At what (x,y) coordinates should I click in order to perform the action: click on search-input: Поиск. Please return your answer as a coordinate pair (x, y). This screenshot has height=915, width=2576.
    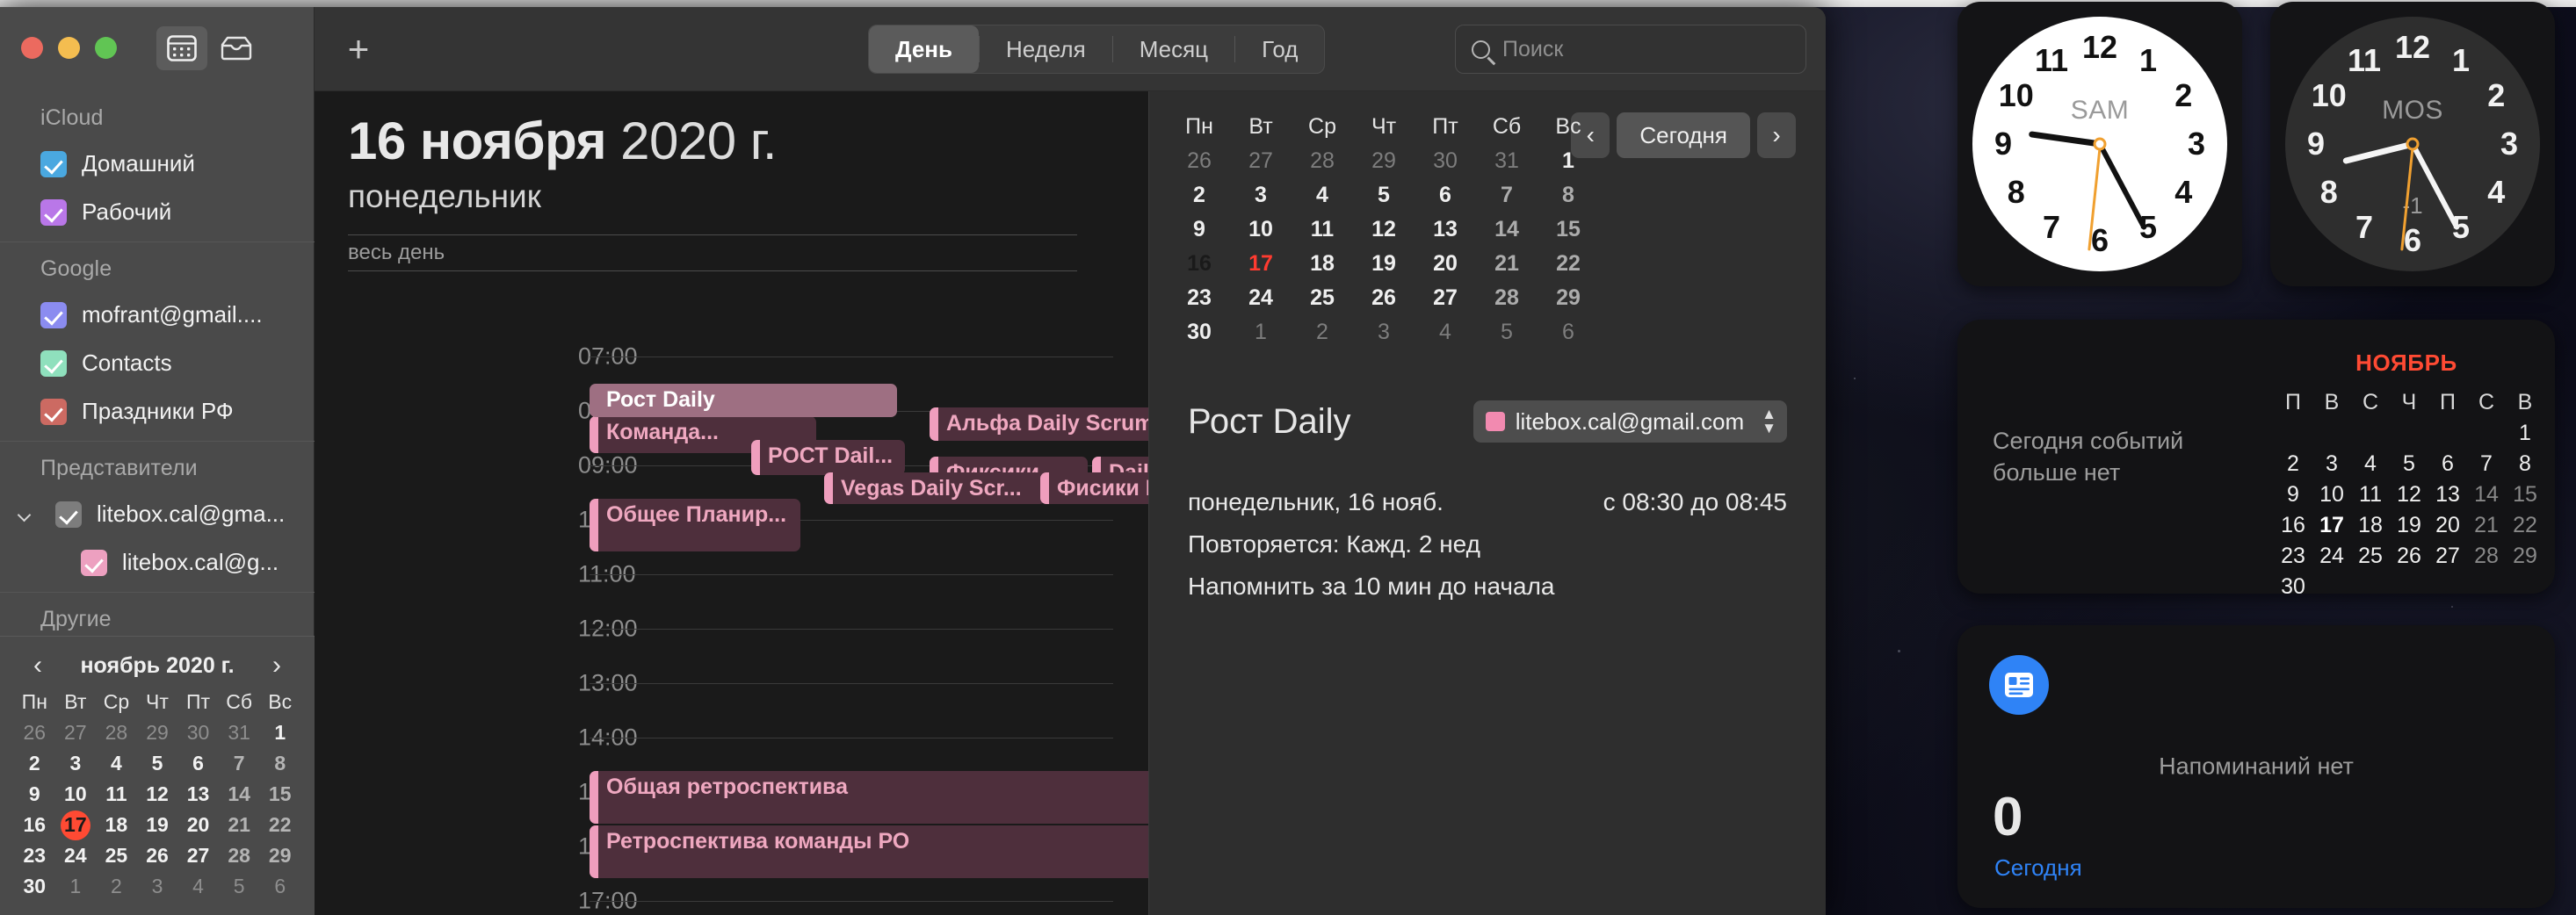
    Looking at the image, I should click on (1630, 49).